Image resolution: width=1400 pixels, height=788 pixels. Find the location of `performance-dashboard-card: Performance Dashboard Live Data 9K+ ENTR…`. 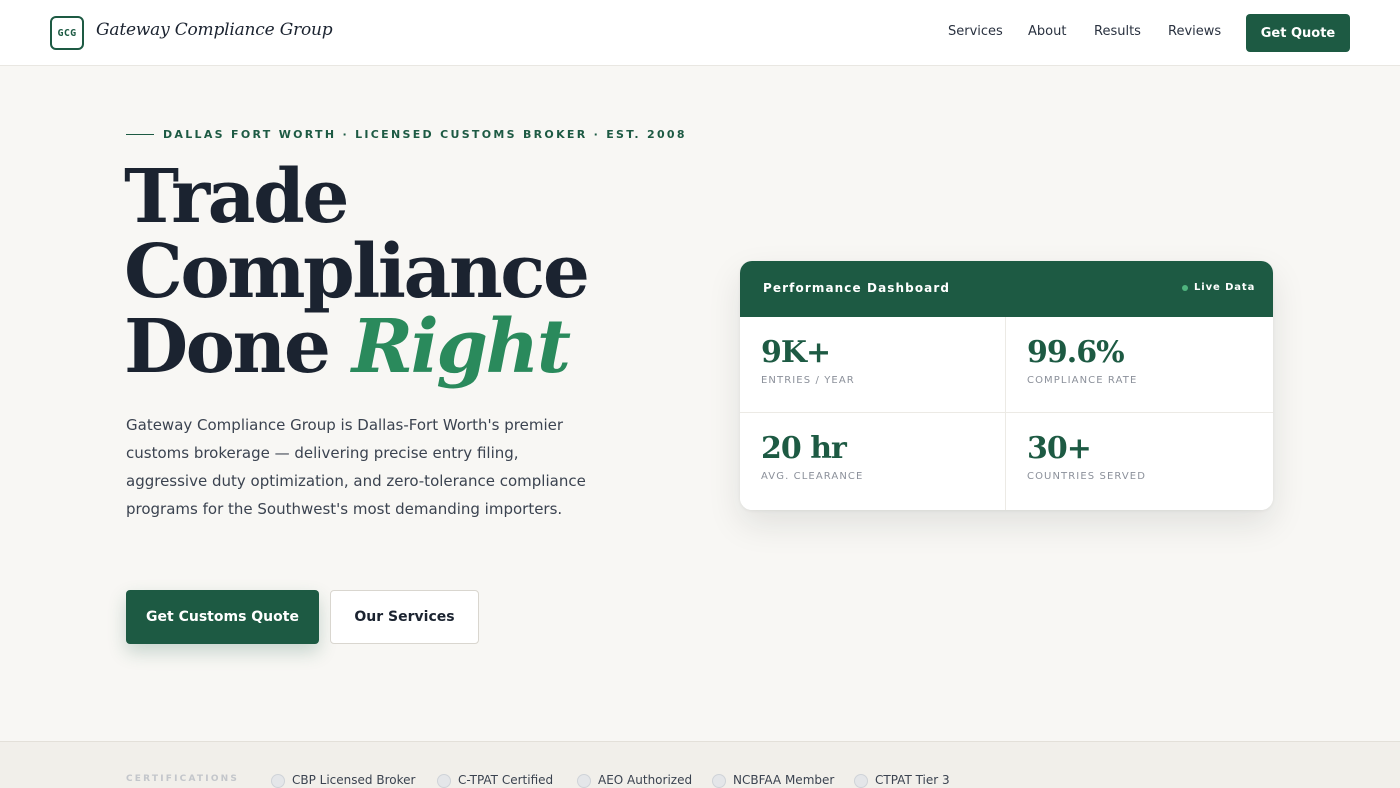

performance-dashboard-card: Performance Dashboard Live Data 9K+ ENTR… is located at coordinates (1006, 385).